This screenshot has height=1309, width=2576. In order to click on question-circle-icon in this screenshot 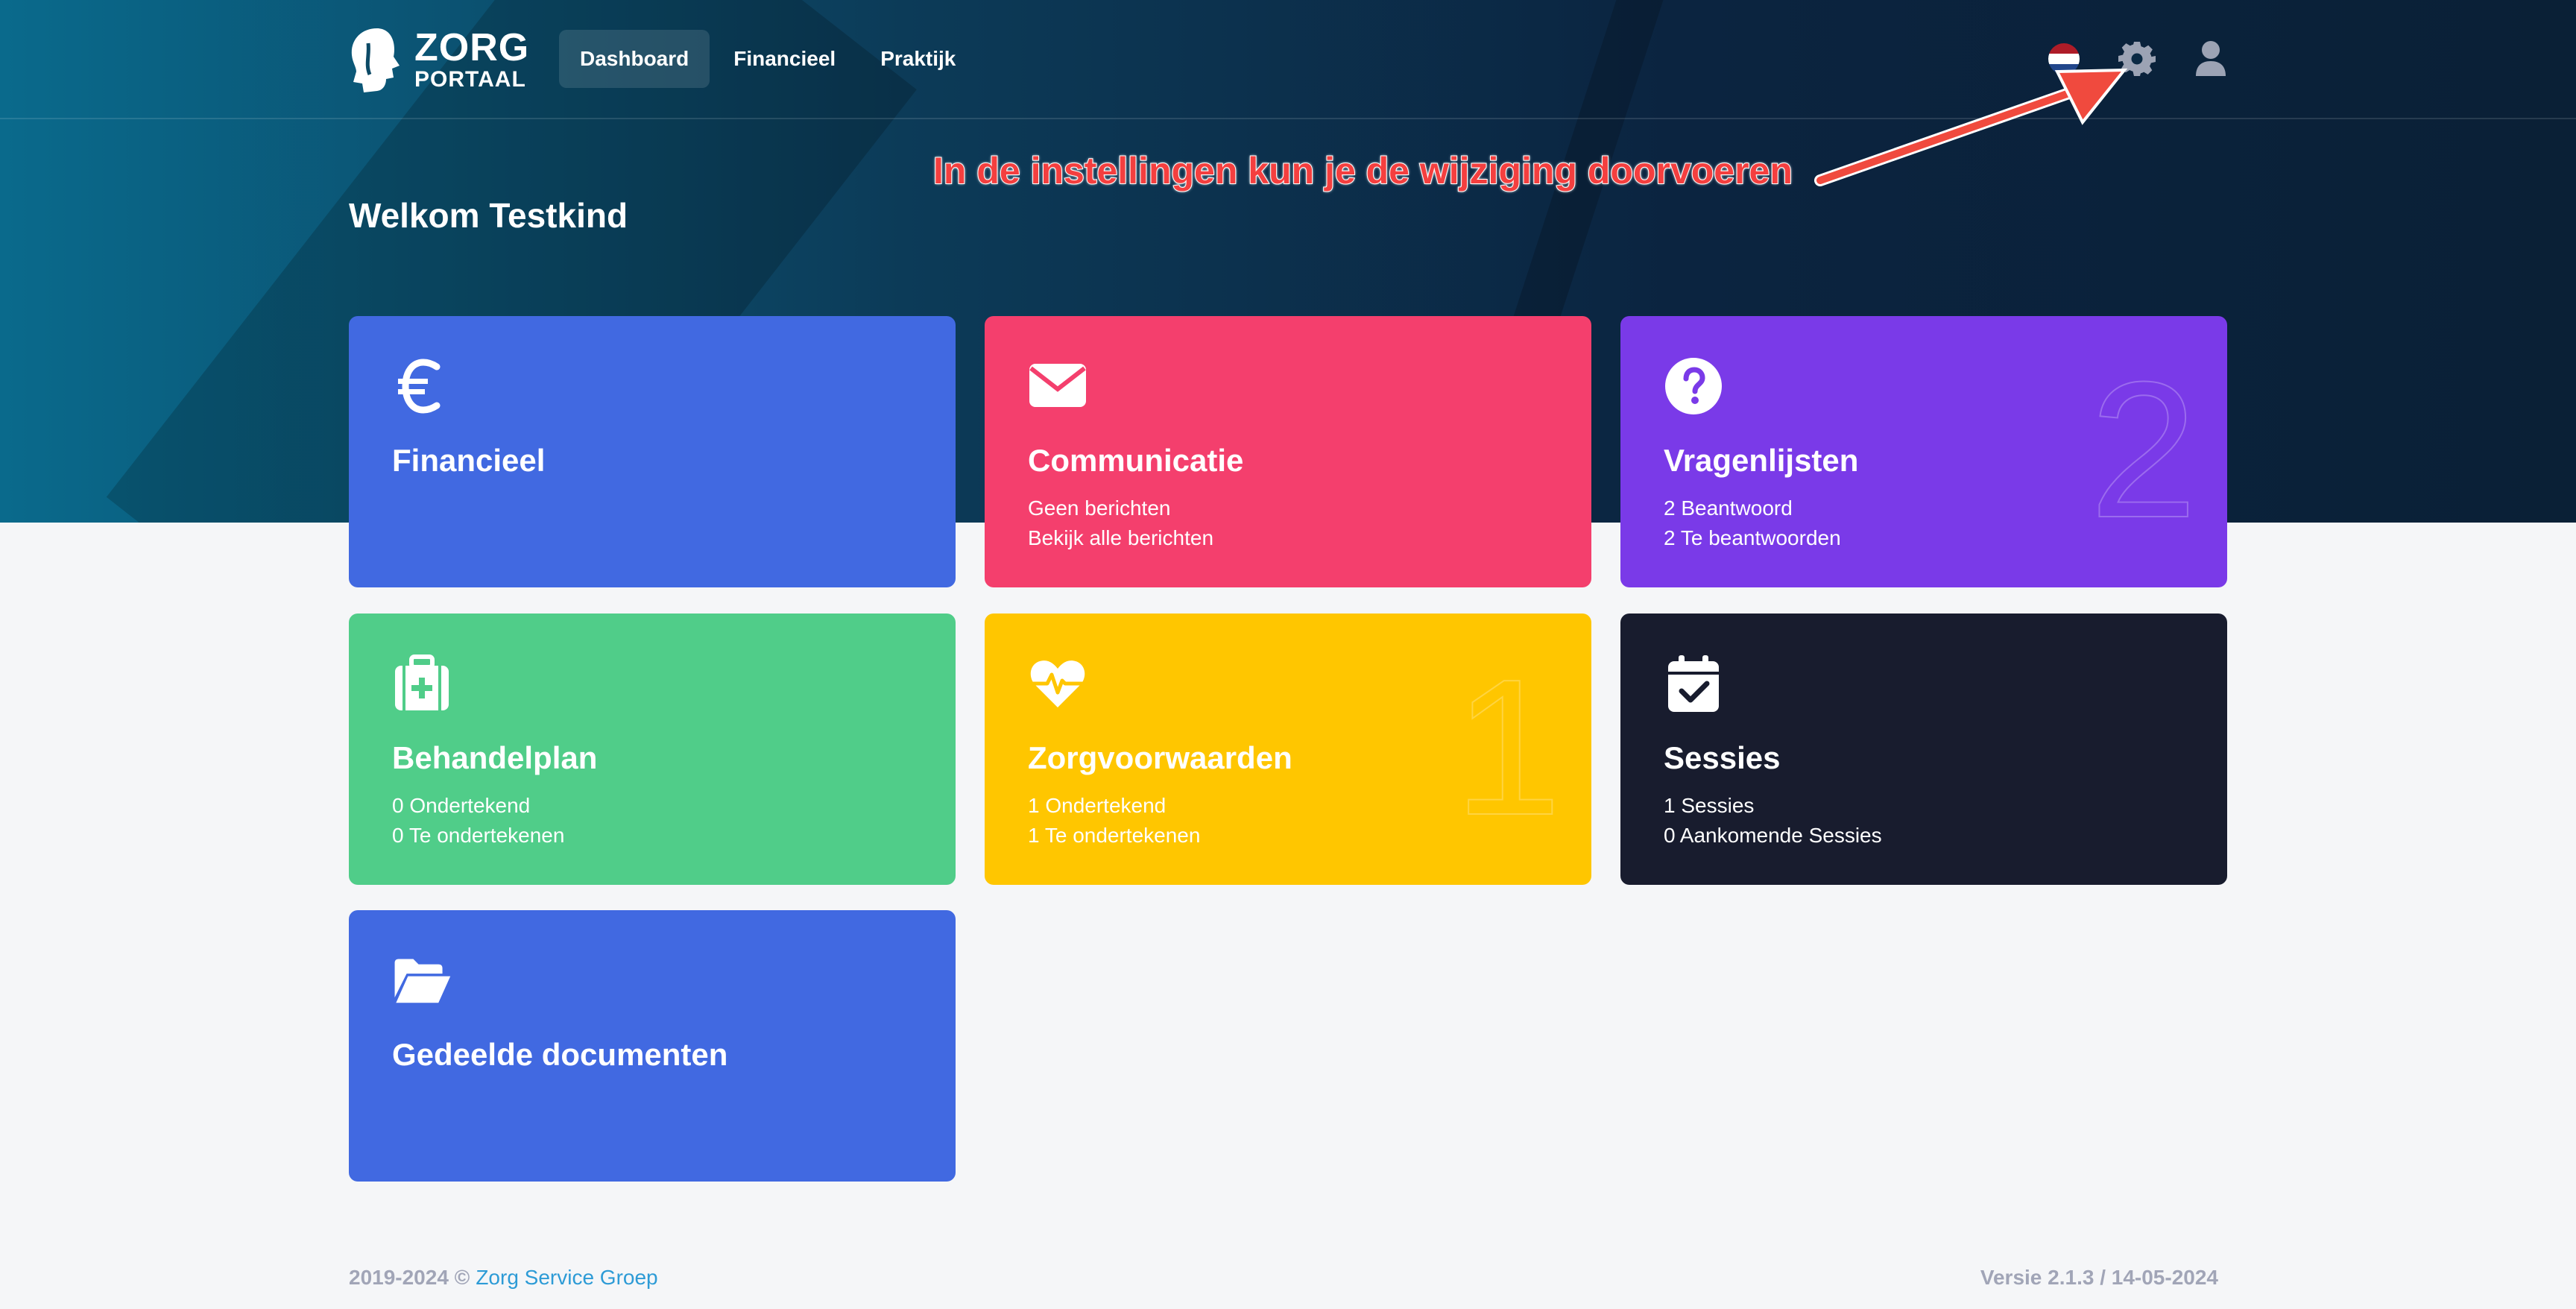, I will do `click(1694, 386)`.